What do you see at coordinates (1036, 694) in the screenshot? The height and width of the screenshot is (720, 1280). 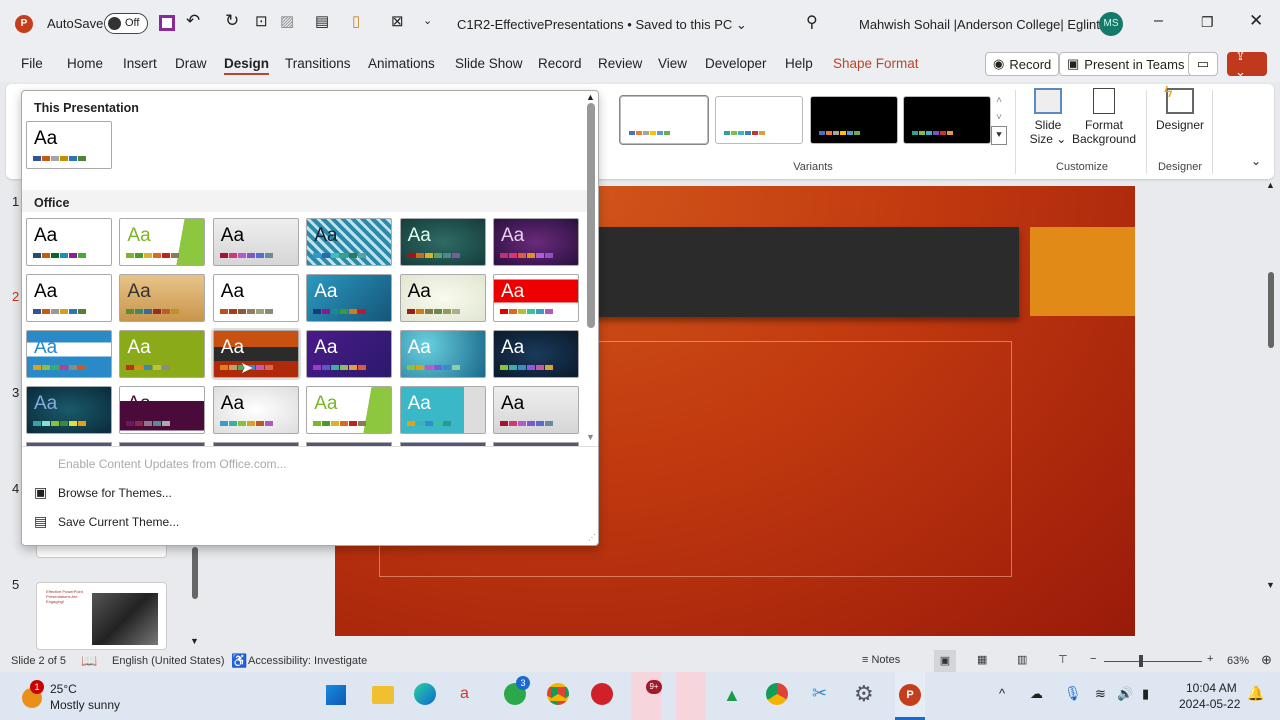 I see `onedrive-icon: ☁` at bounding box center [1036, 694].